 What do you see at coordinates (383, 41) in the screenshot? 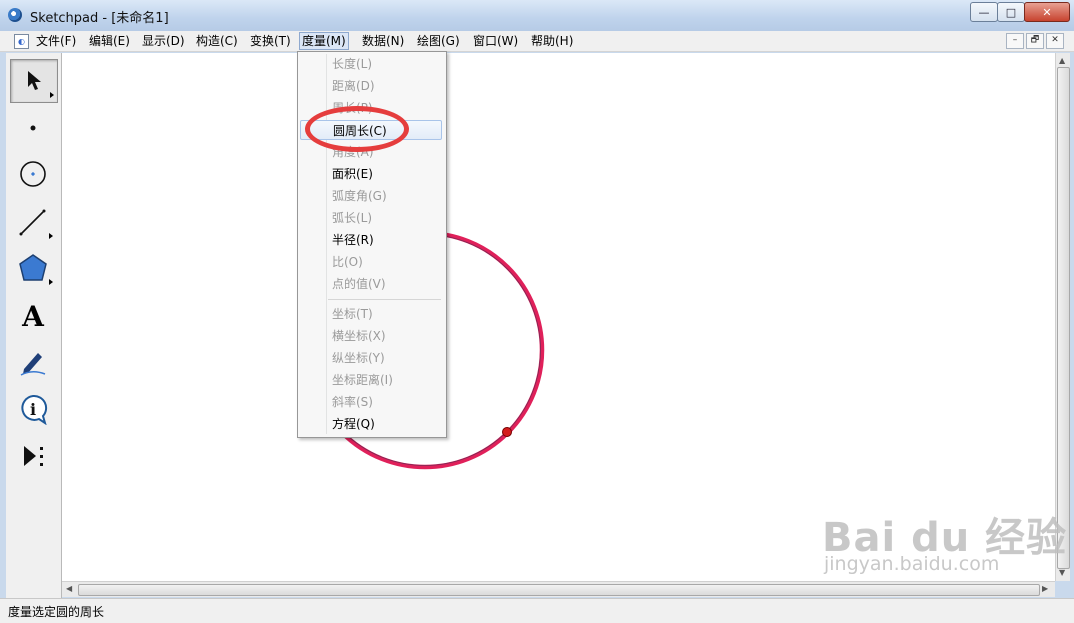
I see `menu-data: 数据(N)` at bounding box center [383, 41].